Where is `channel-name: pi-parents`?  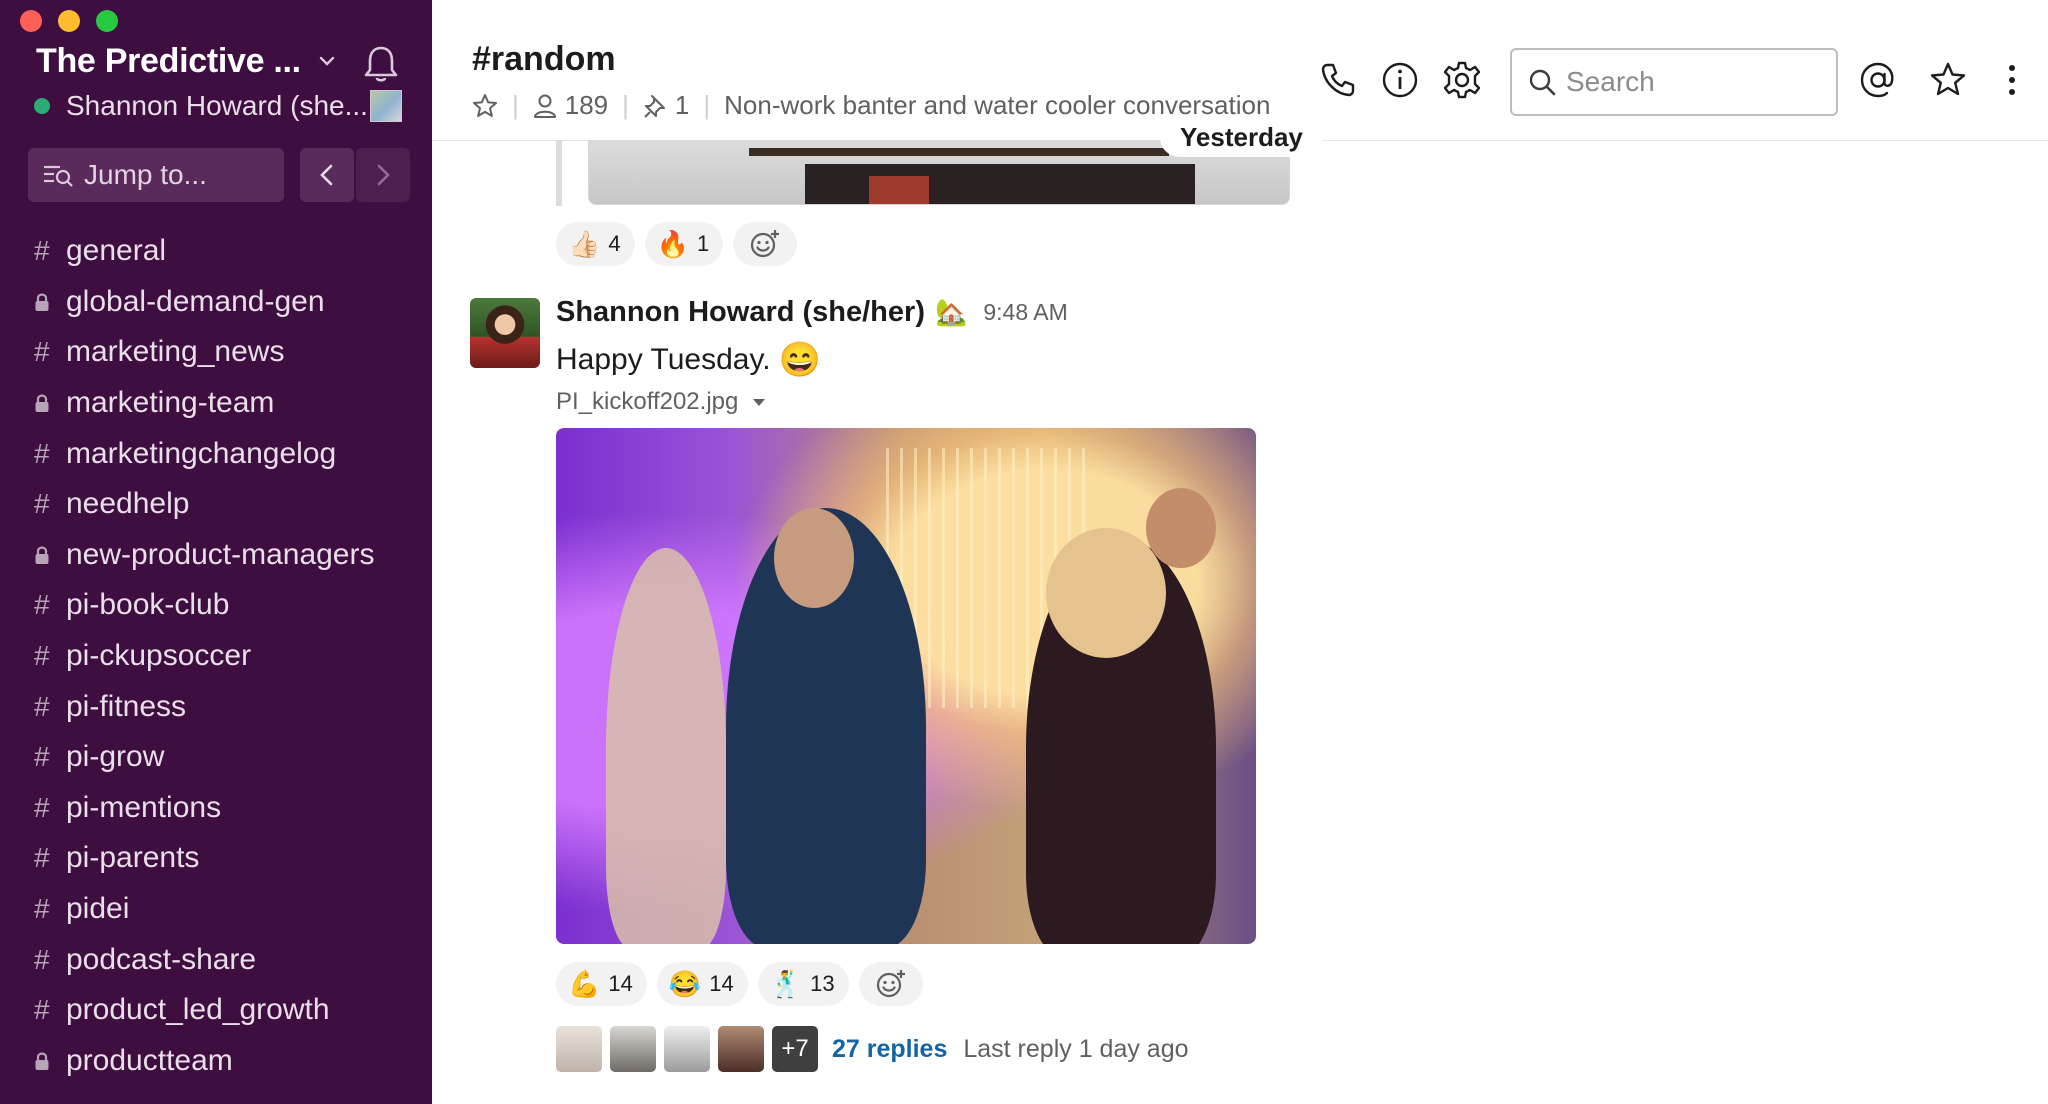
channel-name: pi-parents is located at coordinates (133, 858).